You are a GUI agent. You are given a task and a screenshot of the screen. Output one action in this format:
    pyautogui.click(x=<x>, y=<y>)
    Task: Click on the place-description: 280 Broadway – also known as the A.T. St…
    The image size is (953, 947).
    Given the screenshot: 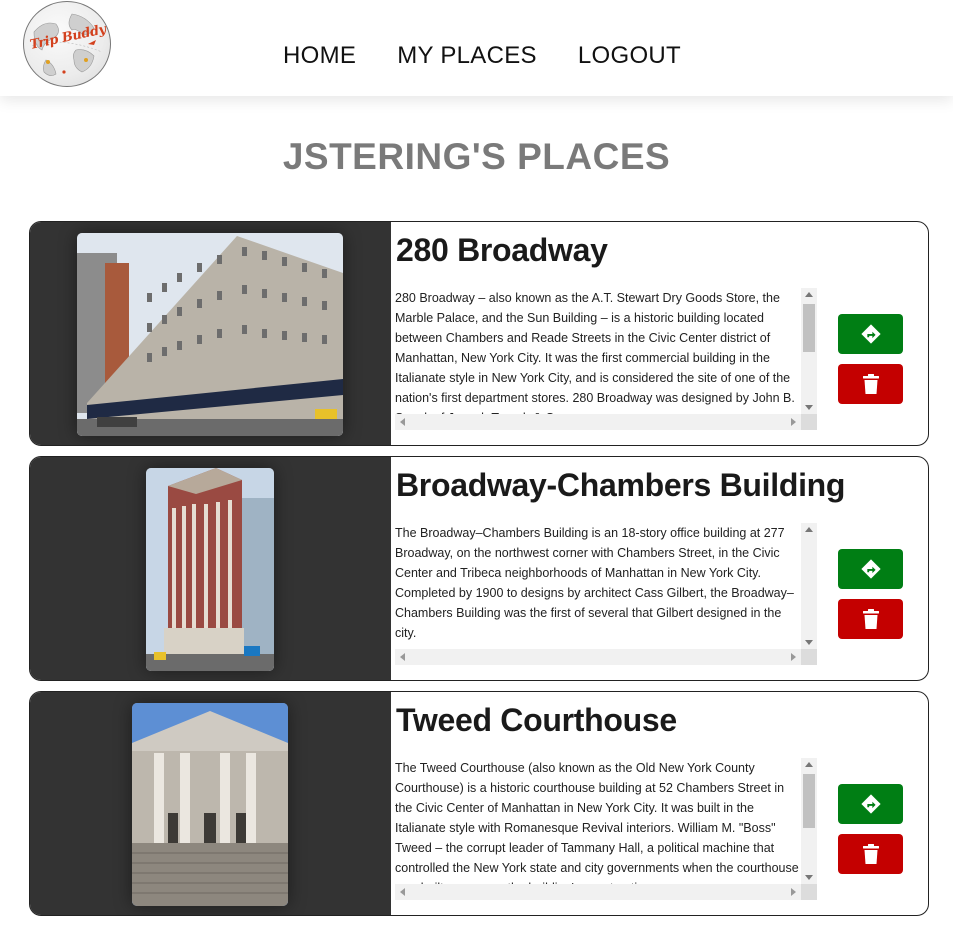 What is the action you would take?
    pyautogui.click(x=595, y=352)
    